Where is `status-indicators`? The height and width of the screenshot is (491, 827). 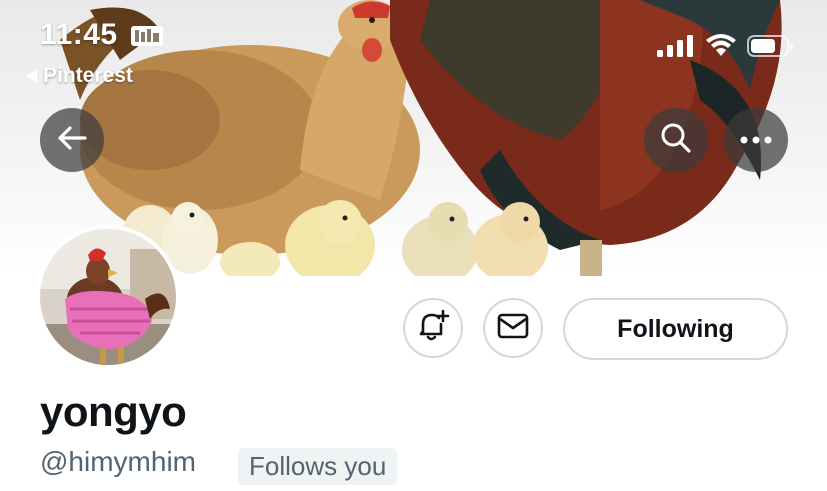 status-indicators is located at coordinates (726, 48).